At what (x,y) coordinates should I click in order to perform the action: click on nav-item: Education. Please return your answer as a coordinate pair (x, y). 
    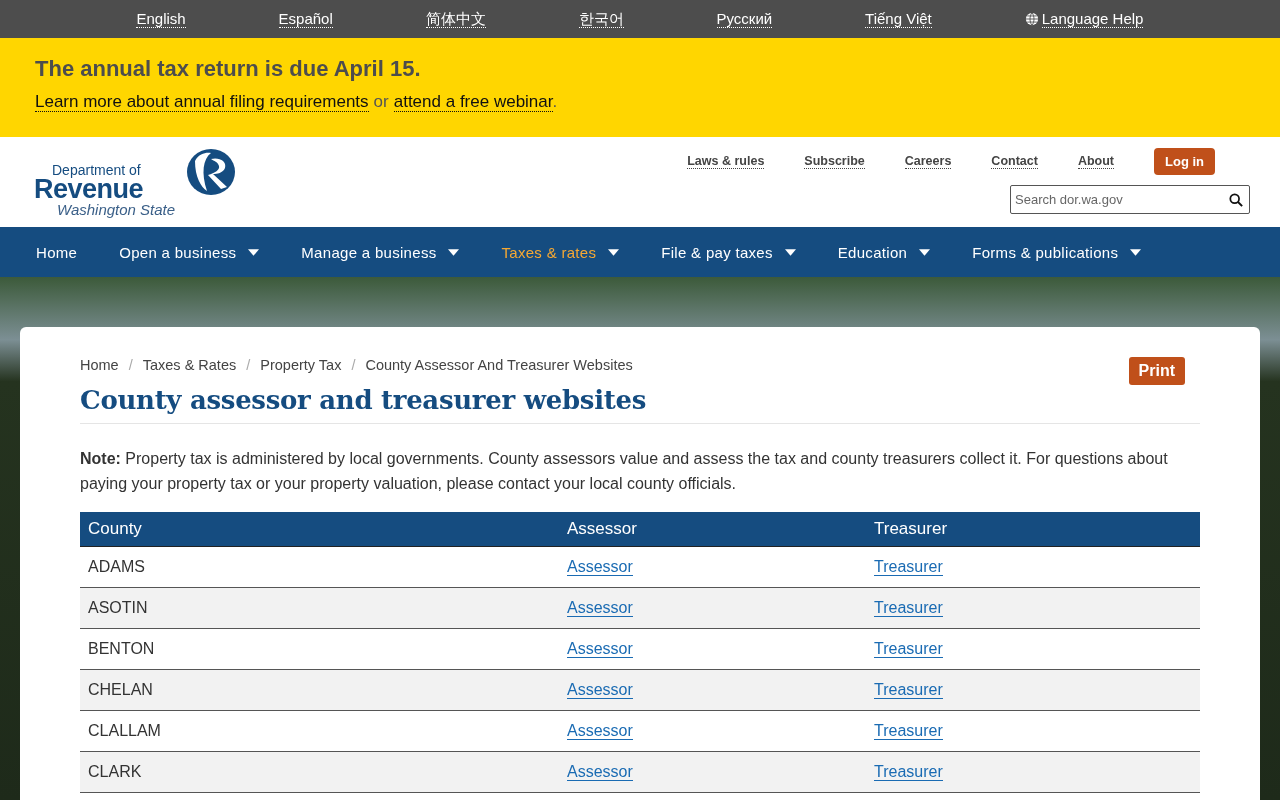
    Looking at the image, I should click on (884, 252).